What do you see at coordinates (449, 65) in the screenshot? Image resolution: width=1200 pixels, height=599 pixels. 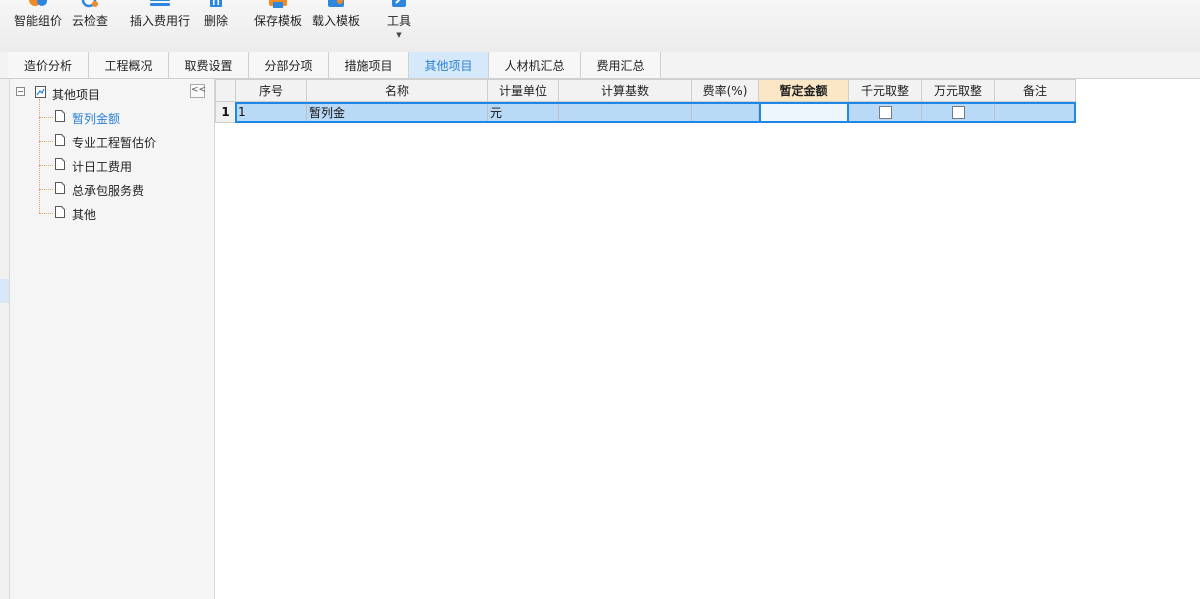 I see `tab-other-items: 其他项目` at bounding box center [449, 65].